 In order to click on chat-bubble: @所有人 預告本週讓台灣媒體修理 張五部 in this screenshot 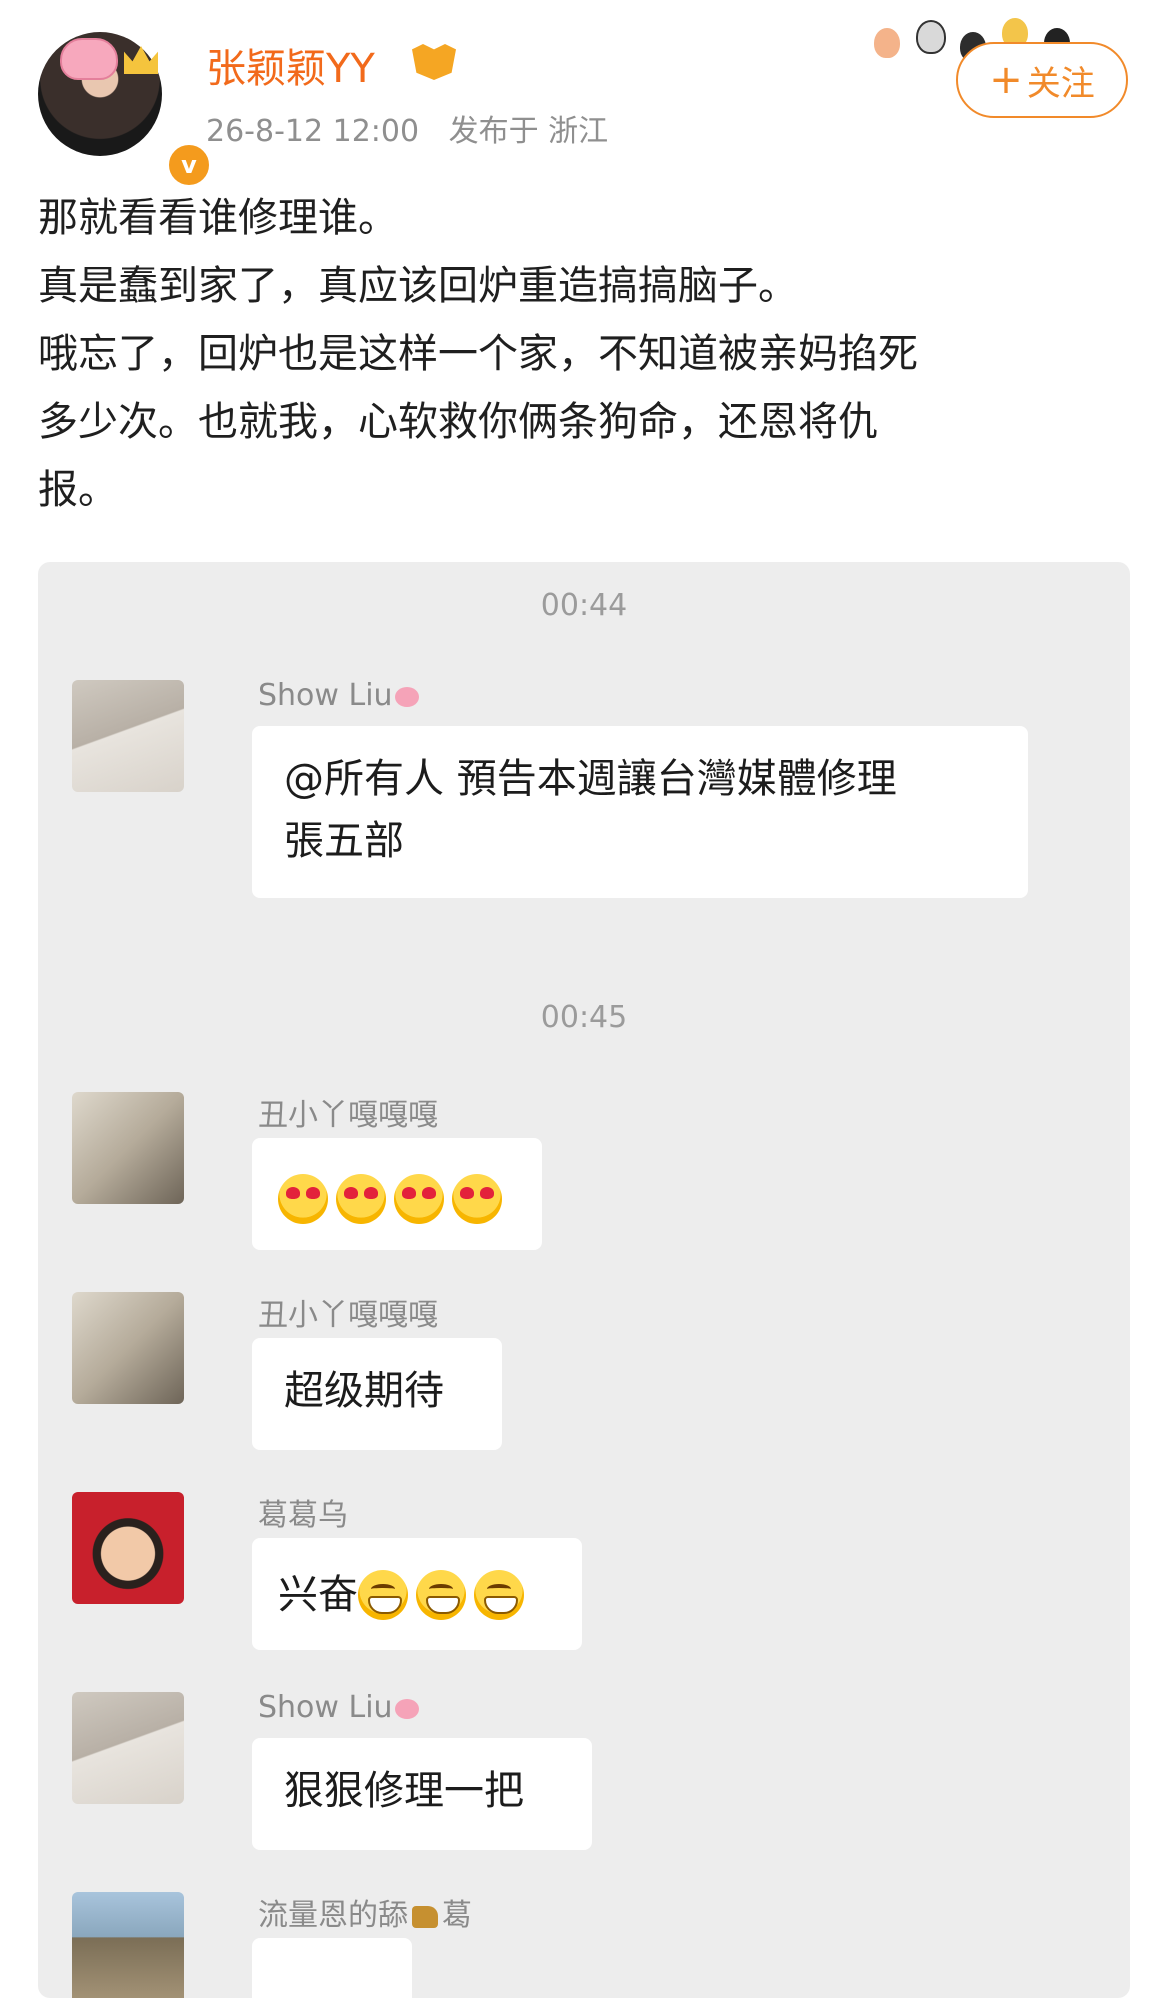, I will do `click(640, 812)`.